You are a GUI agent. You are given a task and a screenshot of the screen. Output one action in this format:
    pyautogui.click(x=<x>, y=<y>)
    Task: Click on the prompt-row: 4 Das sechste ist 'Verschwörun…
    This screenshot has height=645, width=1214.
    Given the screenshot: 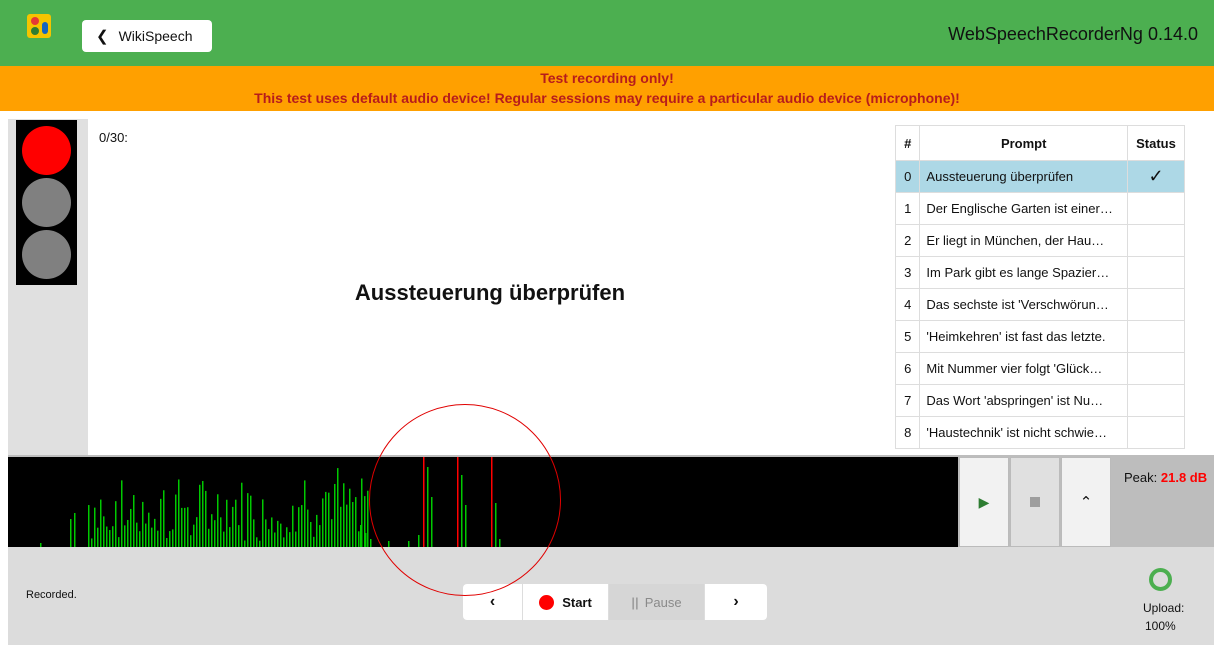 What is the action you would take?
    pyautogui.click(x=1040, y=304)
    